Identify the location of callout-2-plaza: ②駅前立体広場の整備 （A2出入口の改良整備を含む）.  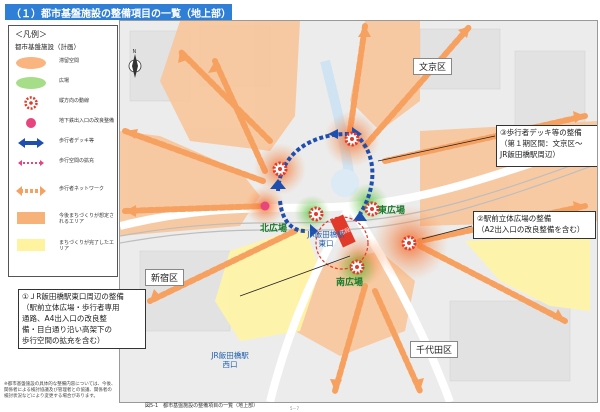
(534, 225).